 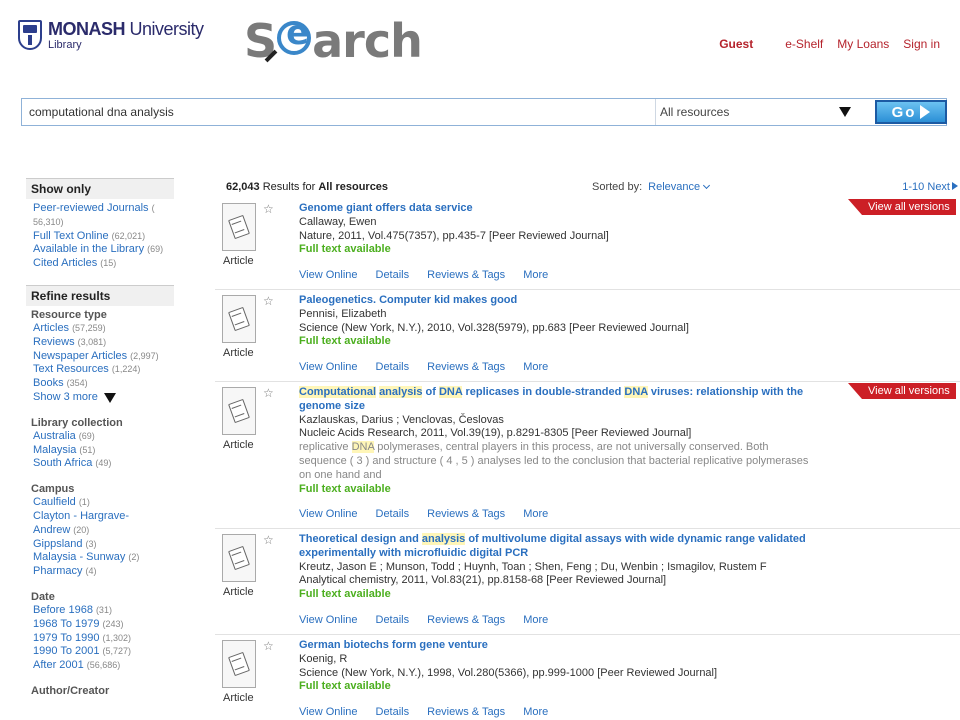 What do you see at coordinates (71, 236) in the screenshot?
I see `show-only-link: Full Text Online` at bounding box center [71, 236].